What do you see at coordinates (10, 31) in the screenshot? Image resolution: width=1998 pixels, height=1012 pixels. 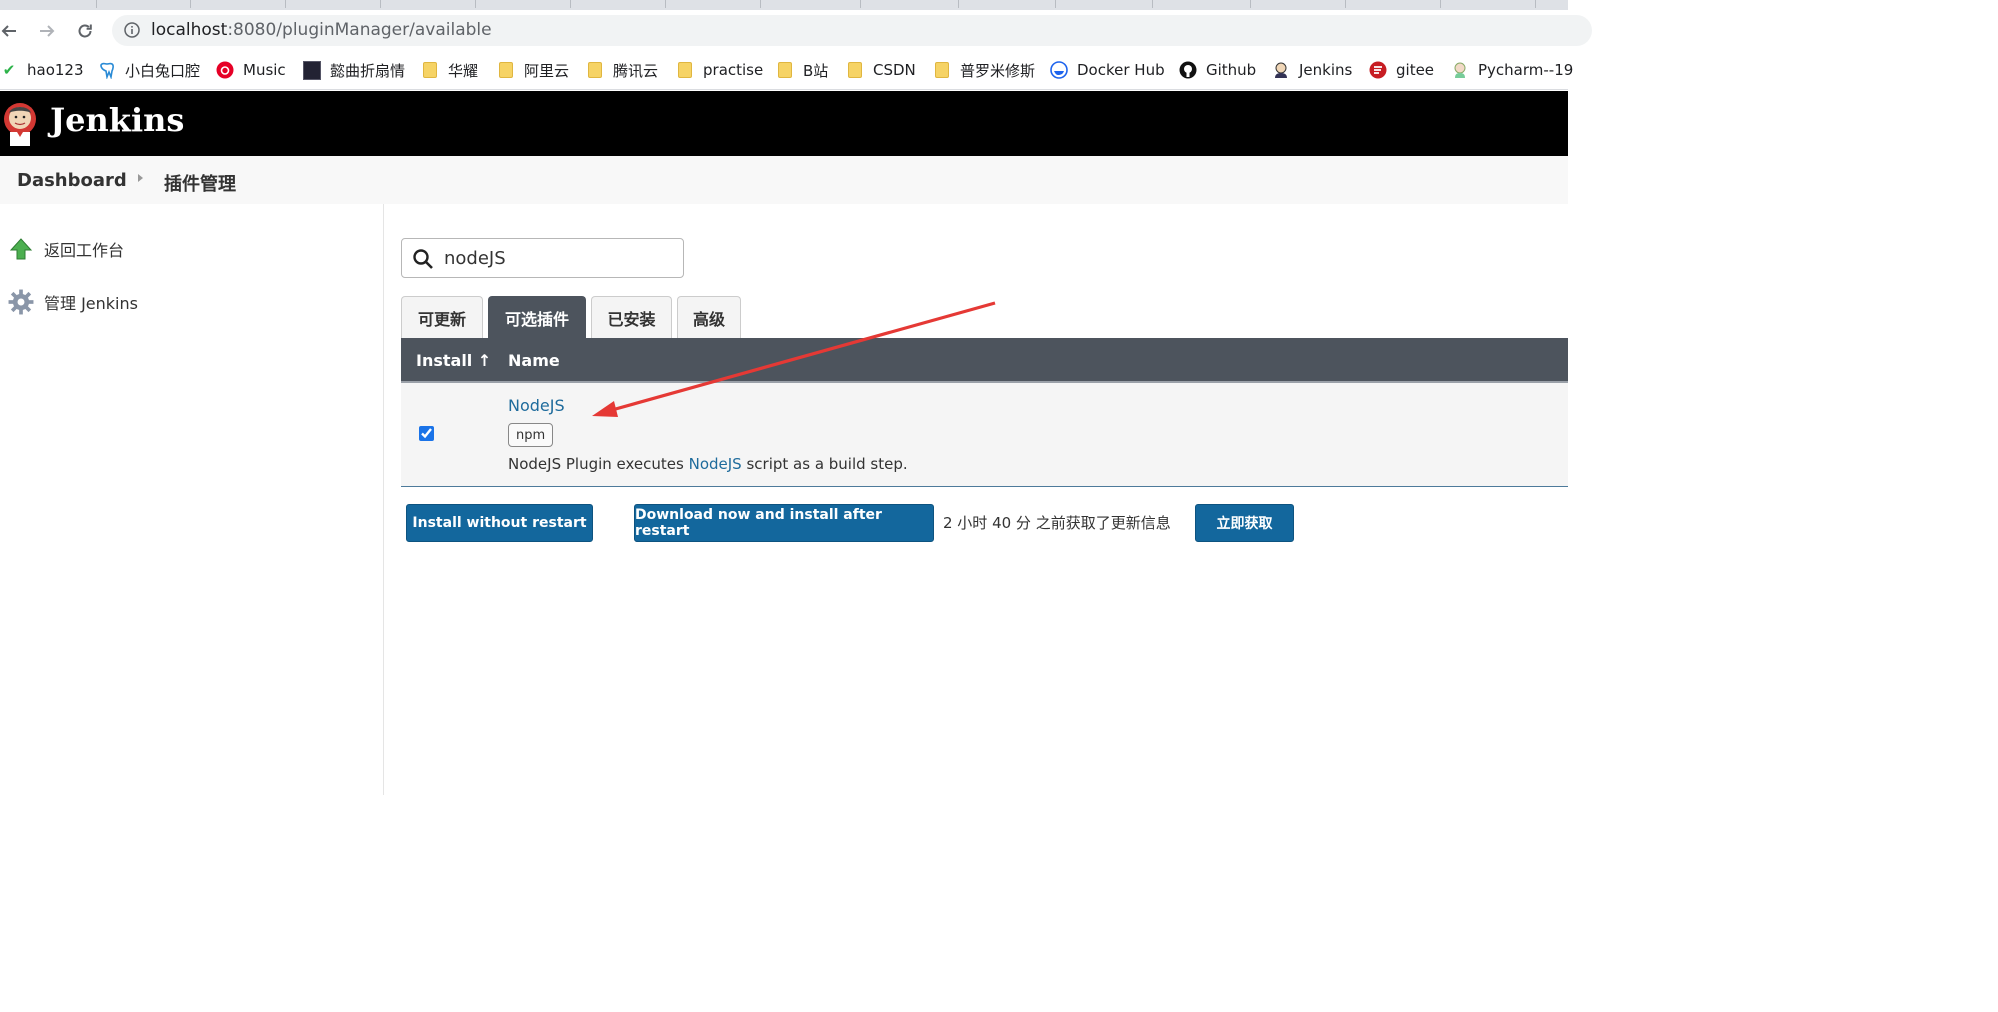 I see `back-arrow-icon` at bounding box center [10, 31].